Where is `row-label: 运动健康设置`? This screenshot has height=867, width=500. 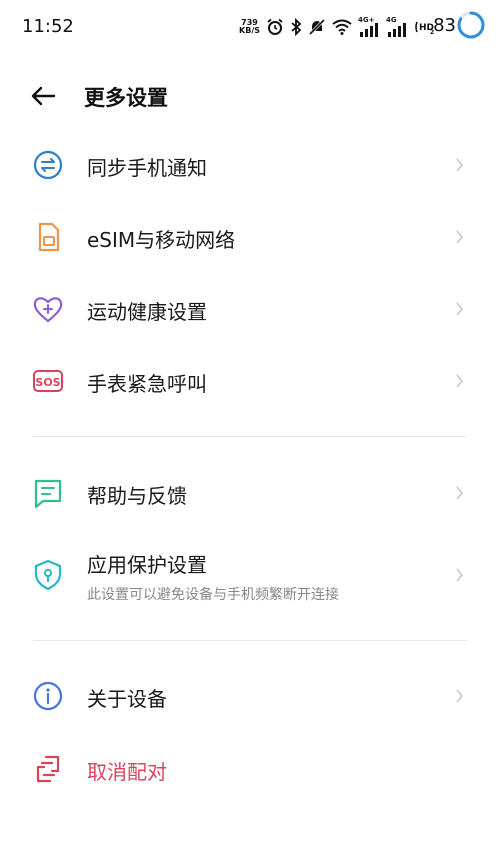 row-label: 运动健康设置 is located at coordinates (147, 312).